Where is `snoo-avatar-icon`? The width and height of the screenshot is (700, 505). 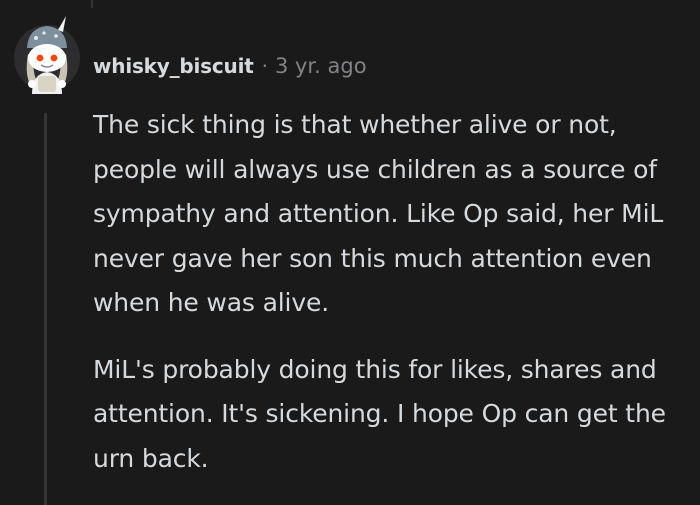 snoo-avatar-icon is located at coordinates (47, 55).